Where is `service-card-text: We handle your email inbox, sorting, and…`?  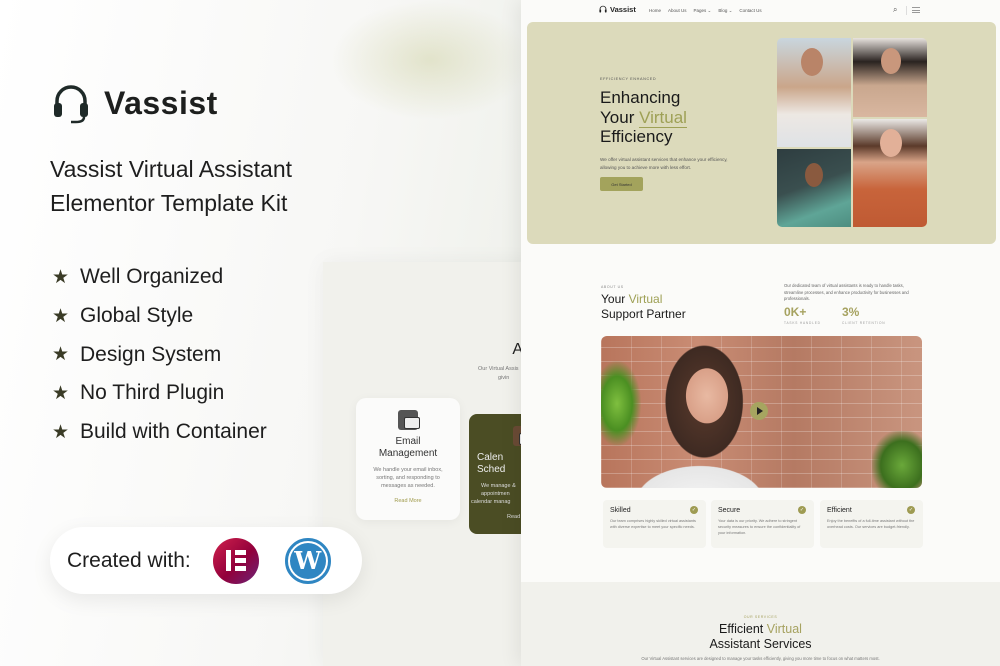
service-card-text: We handle your email inbox, sorting, and… is located at coordinates (408, 478).